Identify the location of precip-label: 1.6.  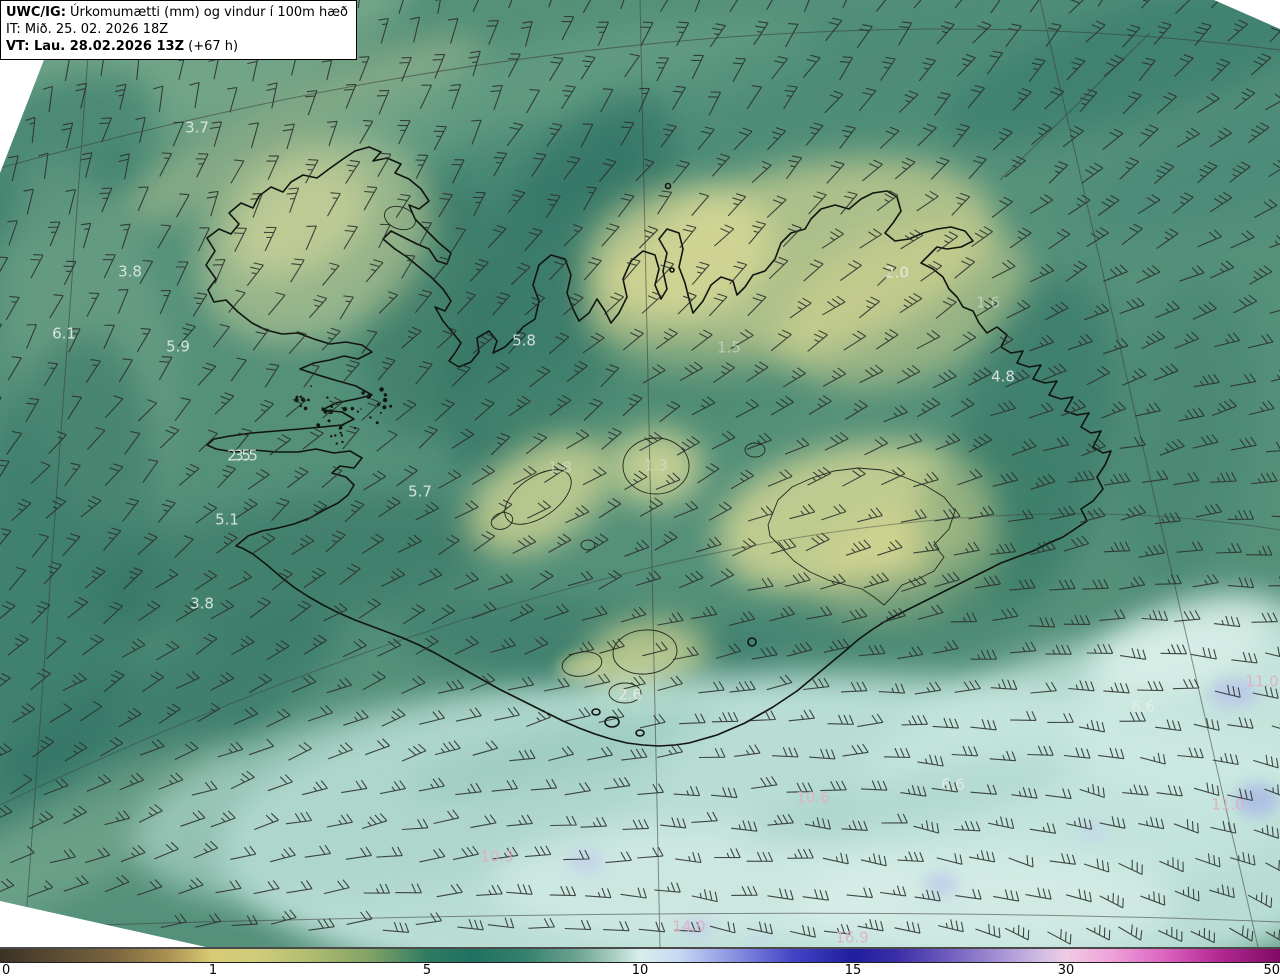
(988, 303).